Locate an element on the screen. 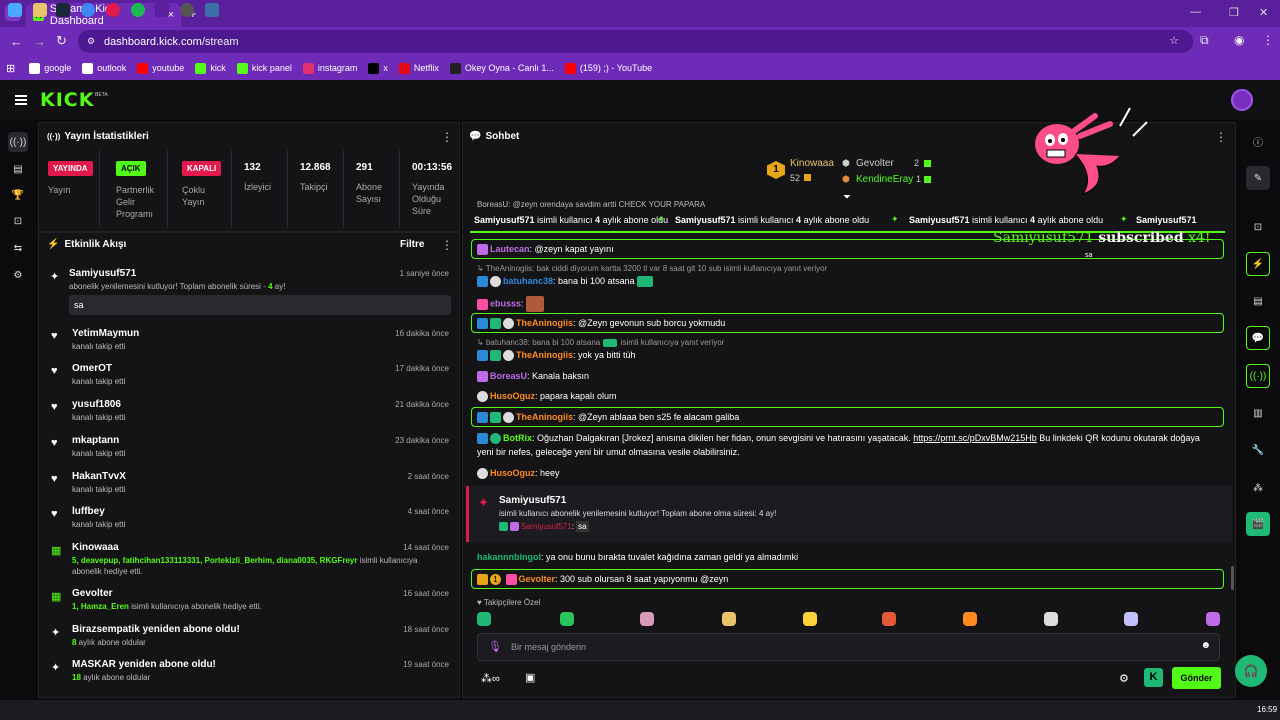 Image resolution: width=1280 pixels, height=720 pixels. minimize-icon: — is located at coordinates (1195, 12).